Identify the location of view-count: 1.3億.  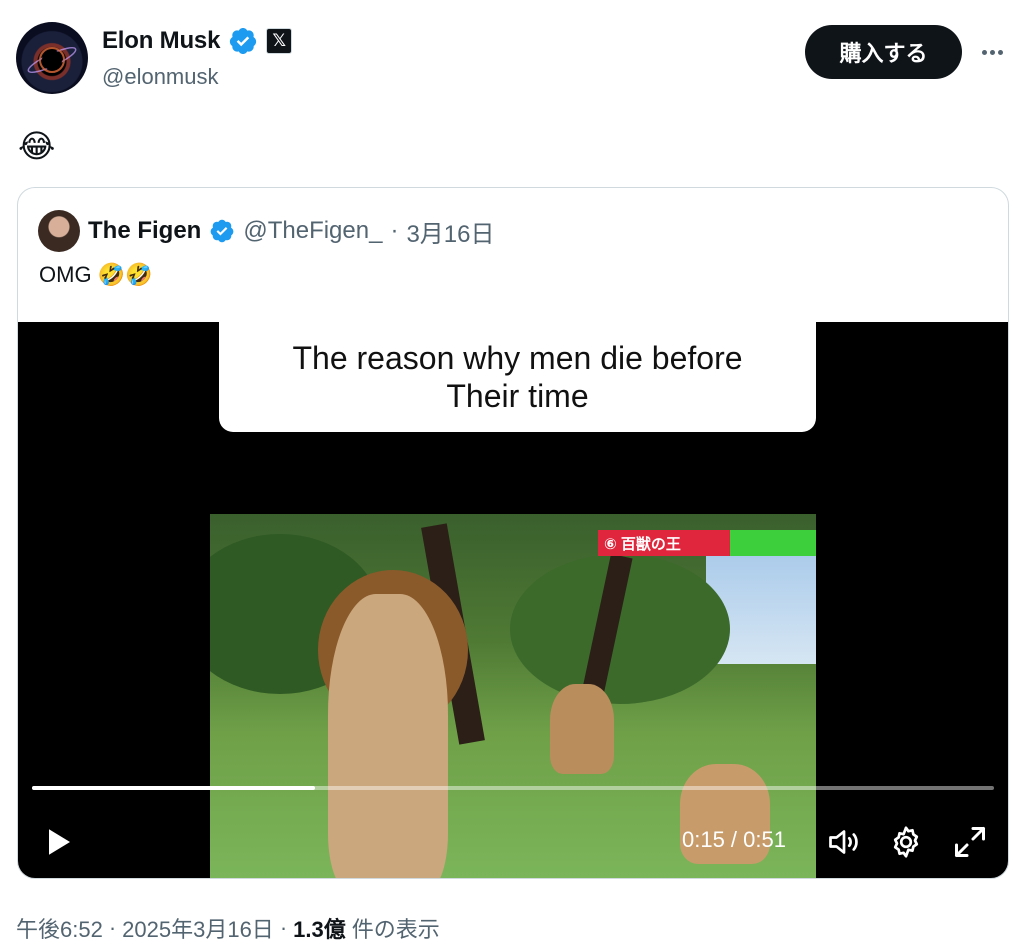
(319, 929).